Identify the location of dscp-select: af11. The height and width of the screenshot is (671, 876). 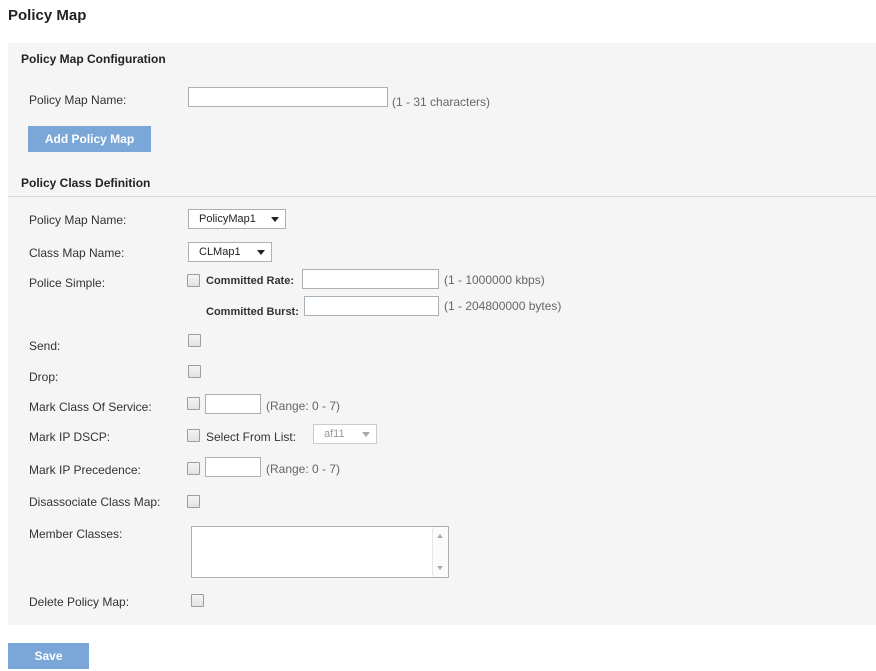
(345, 434).